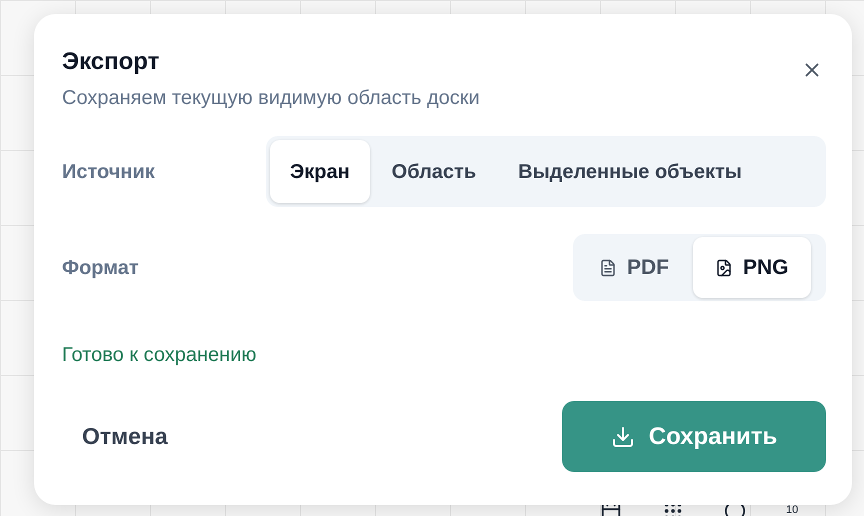 The height and width of the screenshot is (516, 864). Describe the element at coordinates (752, 267) in the screenshot. I see `format-tab: PNG` at that location.